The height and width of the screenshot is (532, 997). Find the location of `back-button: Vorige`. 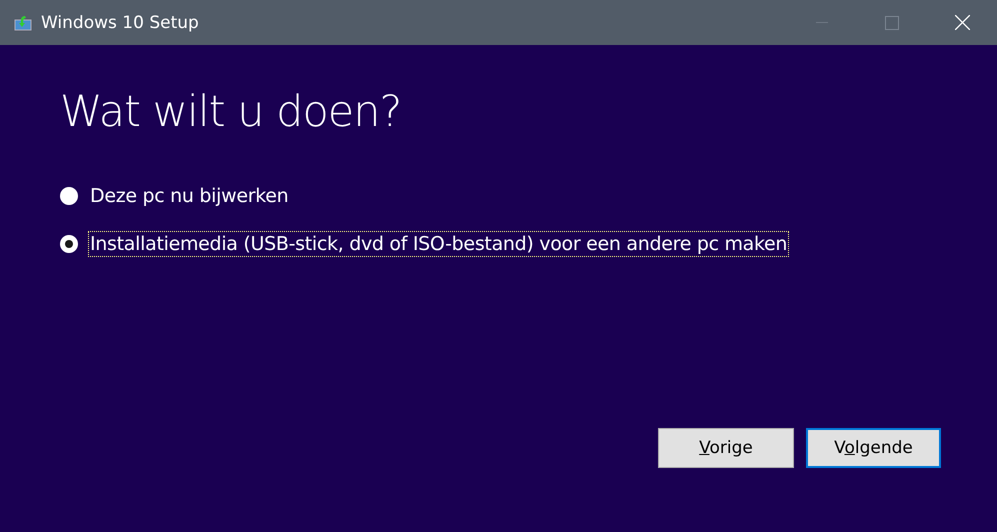

back-button: Vorige is located at coordinates (726, 448).